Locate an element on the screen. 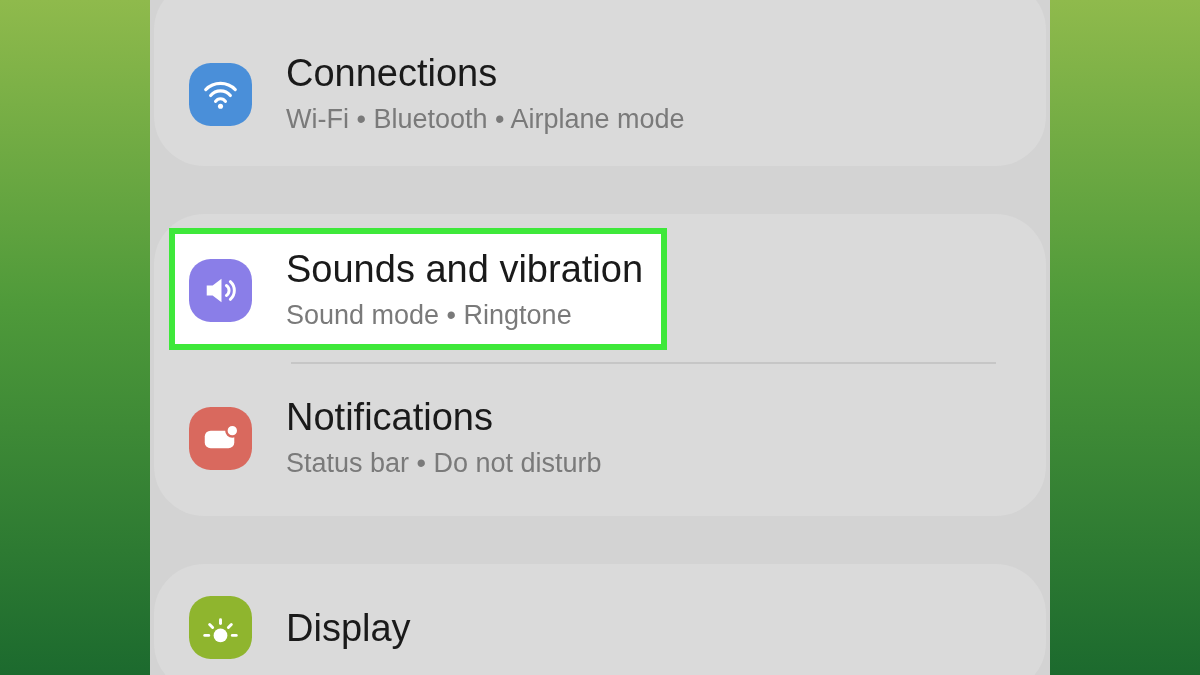 This screenshot has width=1200, height=675. settings-item: Display is located at coordinates (302, 626).